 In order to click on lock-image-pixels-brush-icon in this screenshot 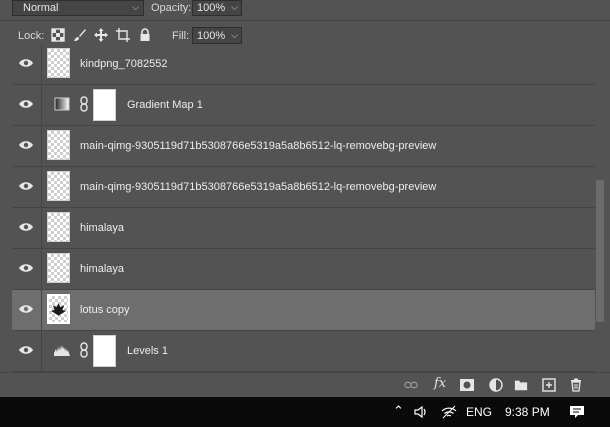, I will do `click(80, 35)`.